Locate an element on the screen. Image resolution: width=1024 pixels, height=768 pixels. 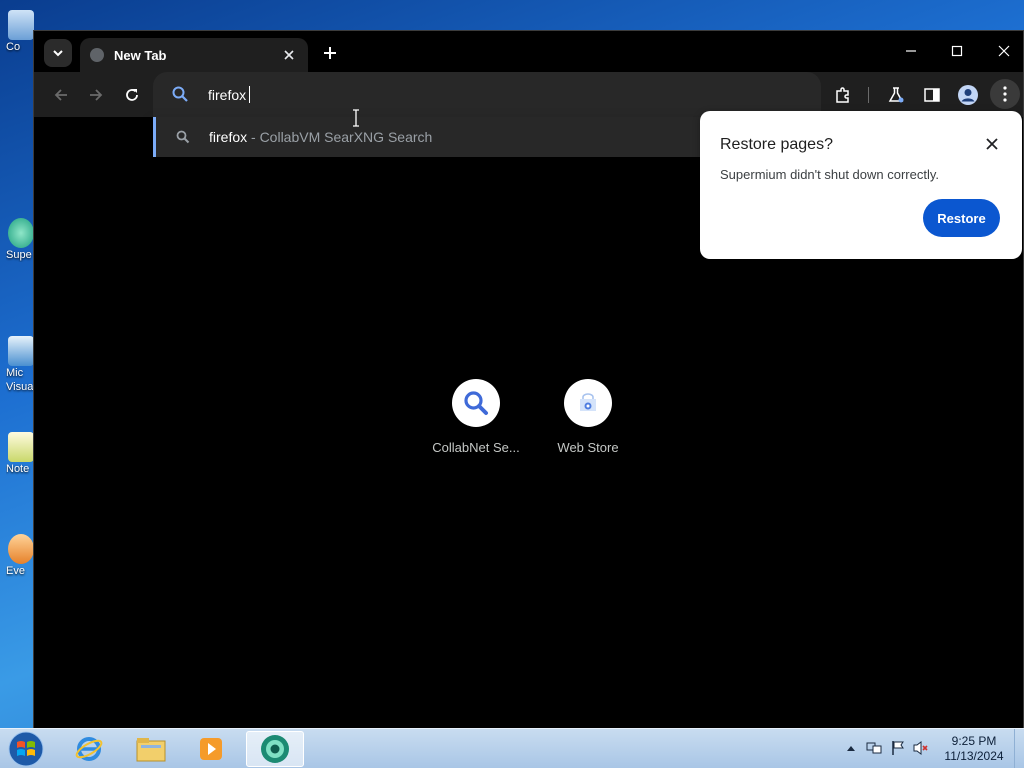
tray-action-center is located at coordinates (898, 748).